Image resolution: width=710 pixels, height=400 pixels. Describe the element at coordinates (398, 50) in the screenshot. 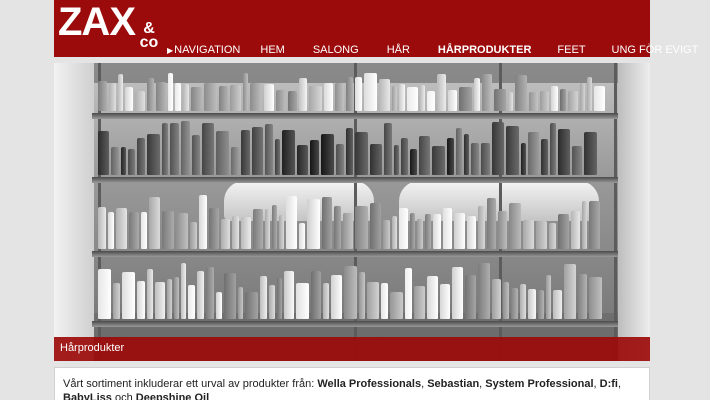

I see `nav-item-har: HÅR` at that location.